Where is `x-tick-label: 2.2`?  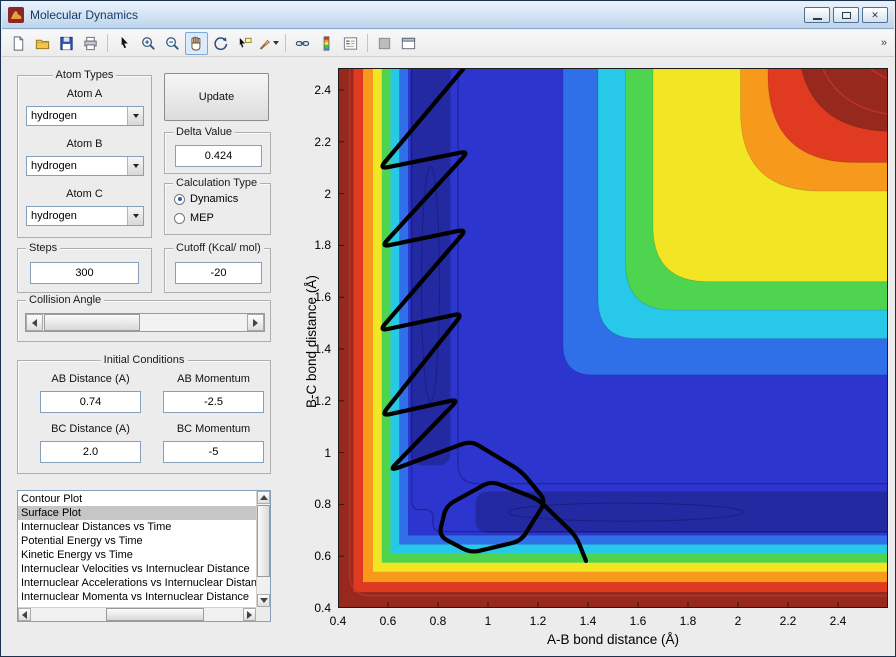
x-tick-label: 2.2 is located at coordinates (788, 621).